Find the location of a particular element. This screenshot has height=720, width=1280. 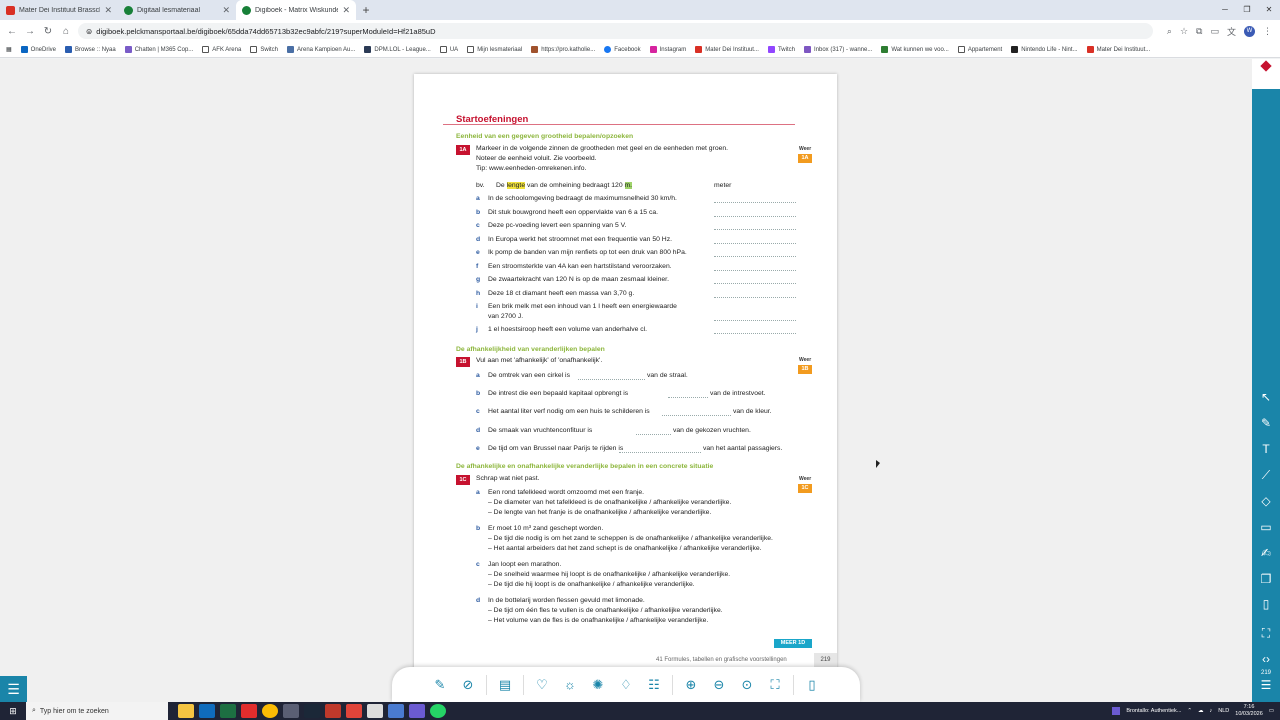

bookmark: Instagram is located at coordinates (667, 49).